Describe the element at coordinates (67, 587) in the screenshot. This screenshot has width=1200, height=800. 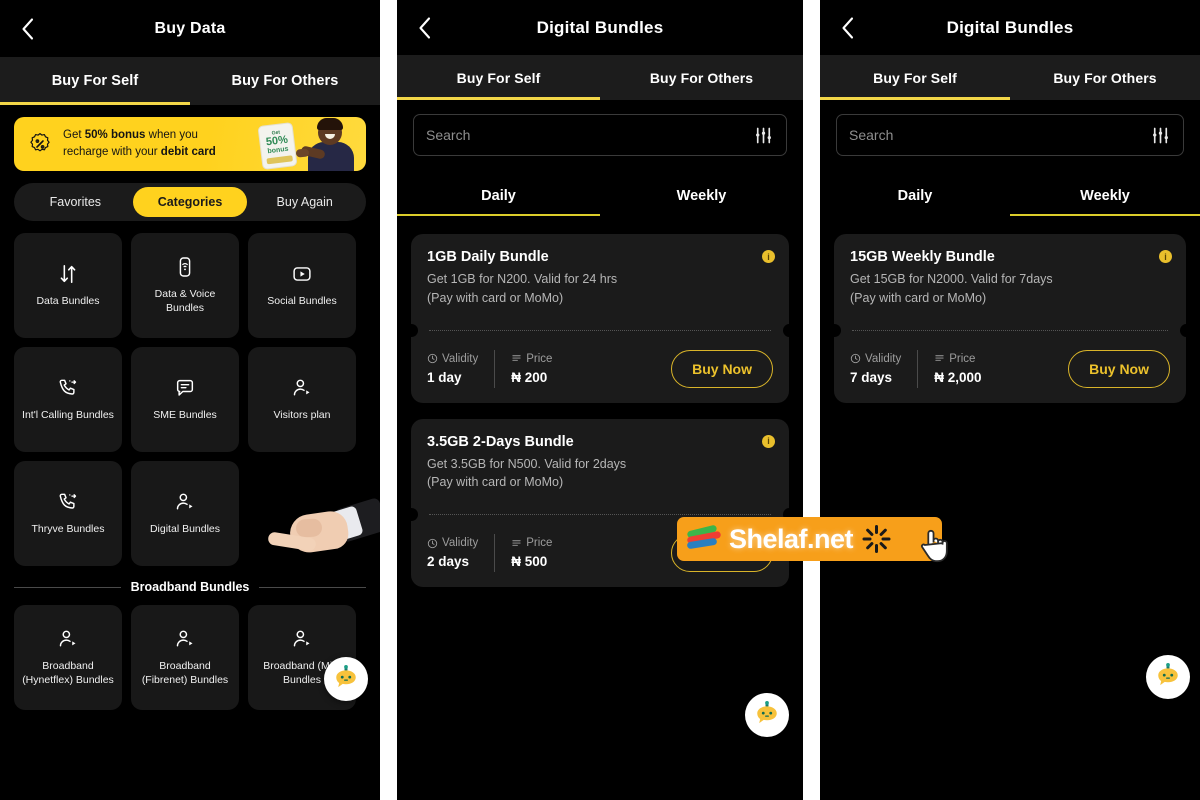
I see `divider-line-left` at that location.